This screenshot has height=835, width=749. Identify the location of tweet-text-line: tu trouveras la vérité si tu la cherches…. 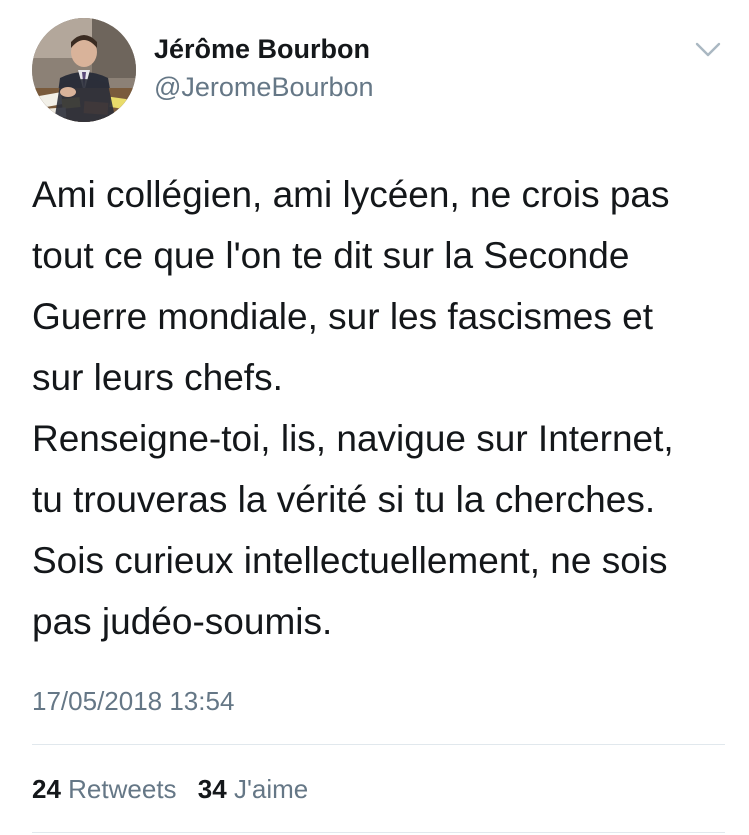
(344, 499).